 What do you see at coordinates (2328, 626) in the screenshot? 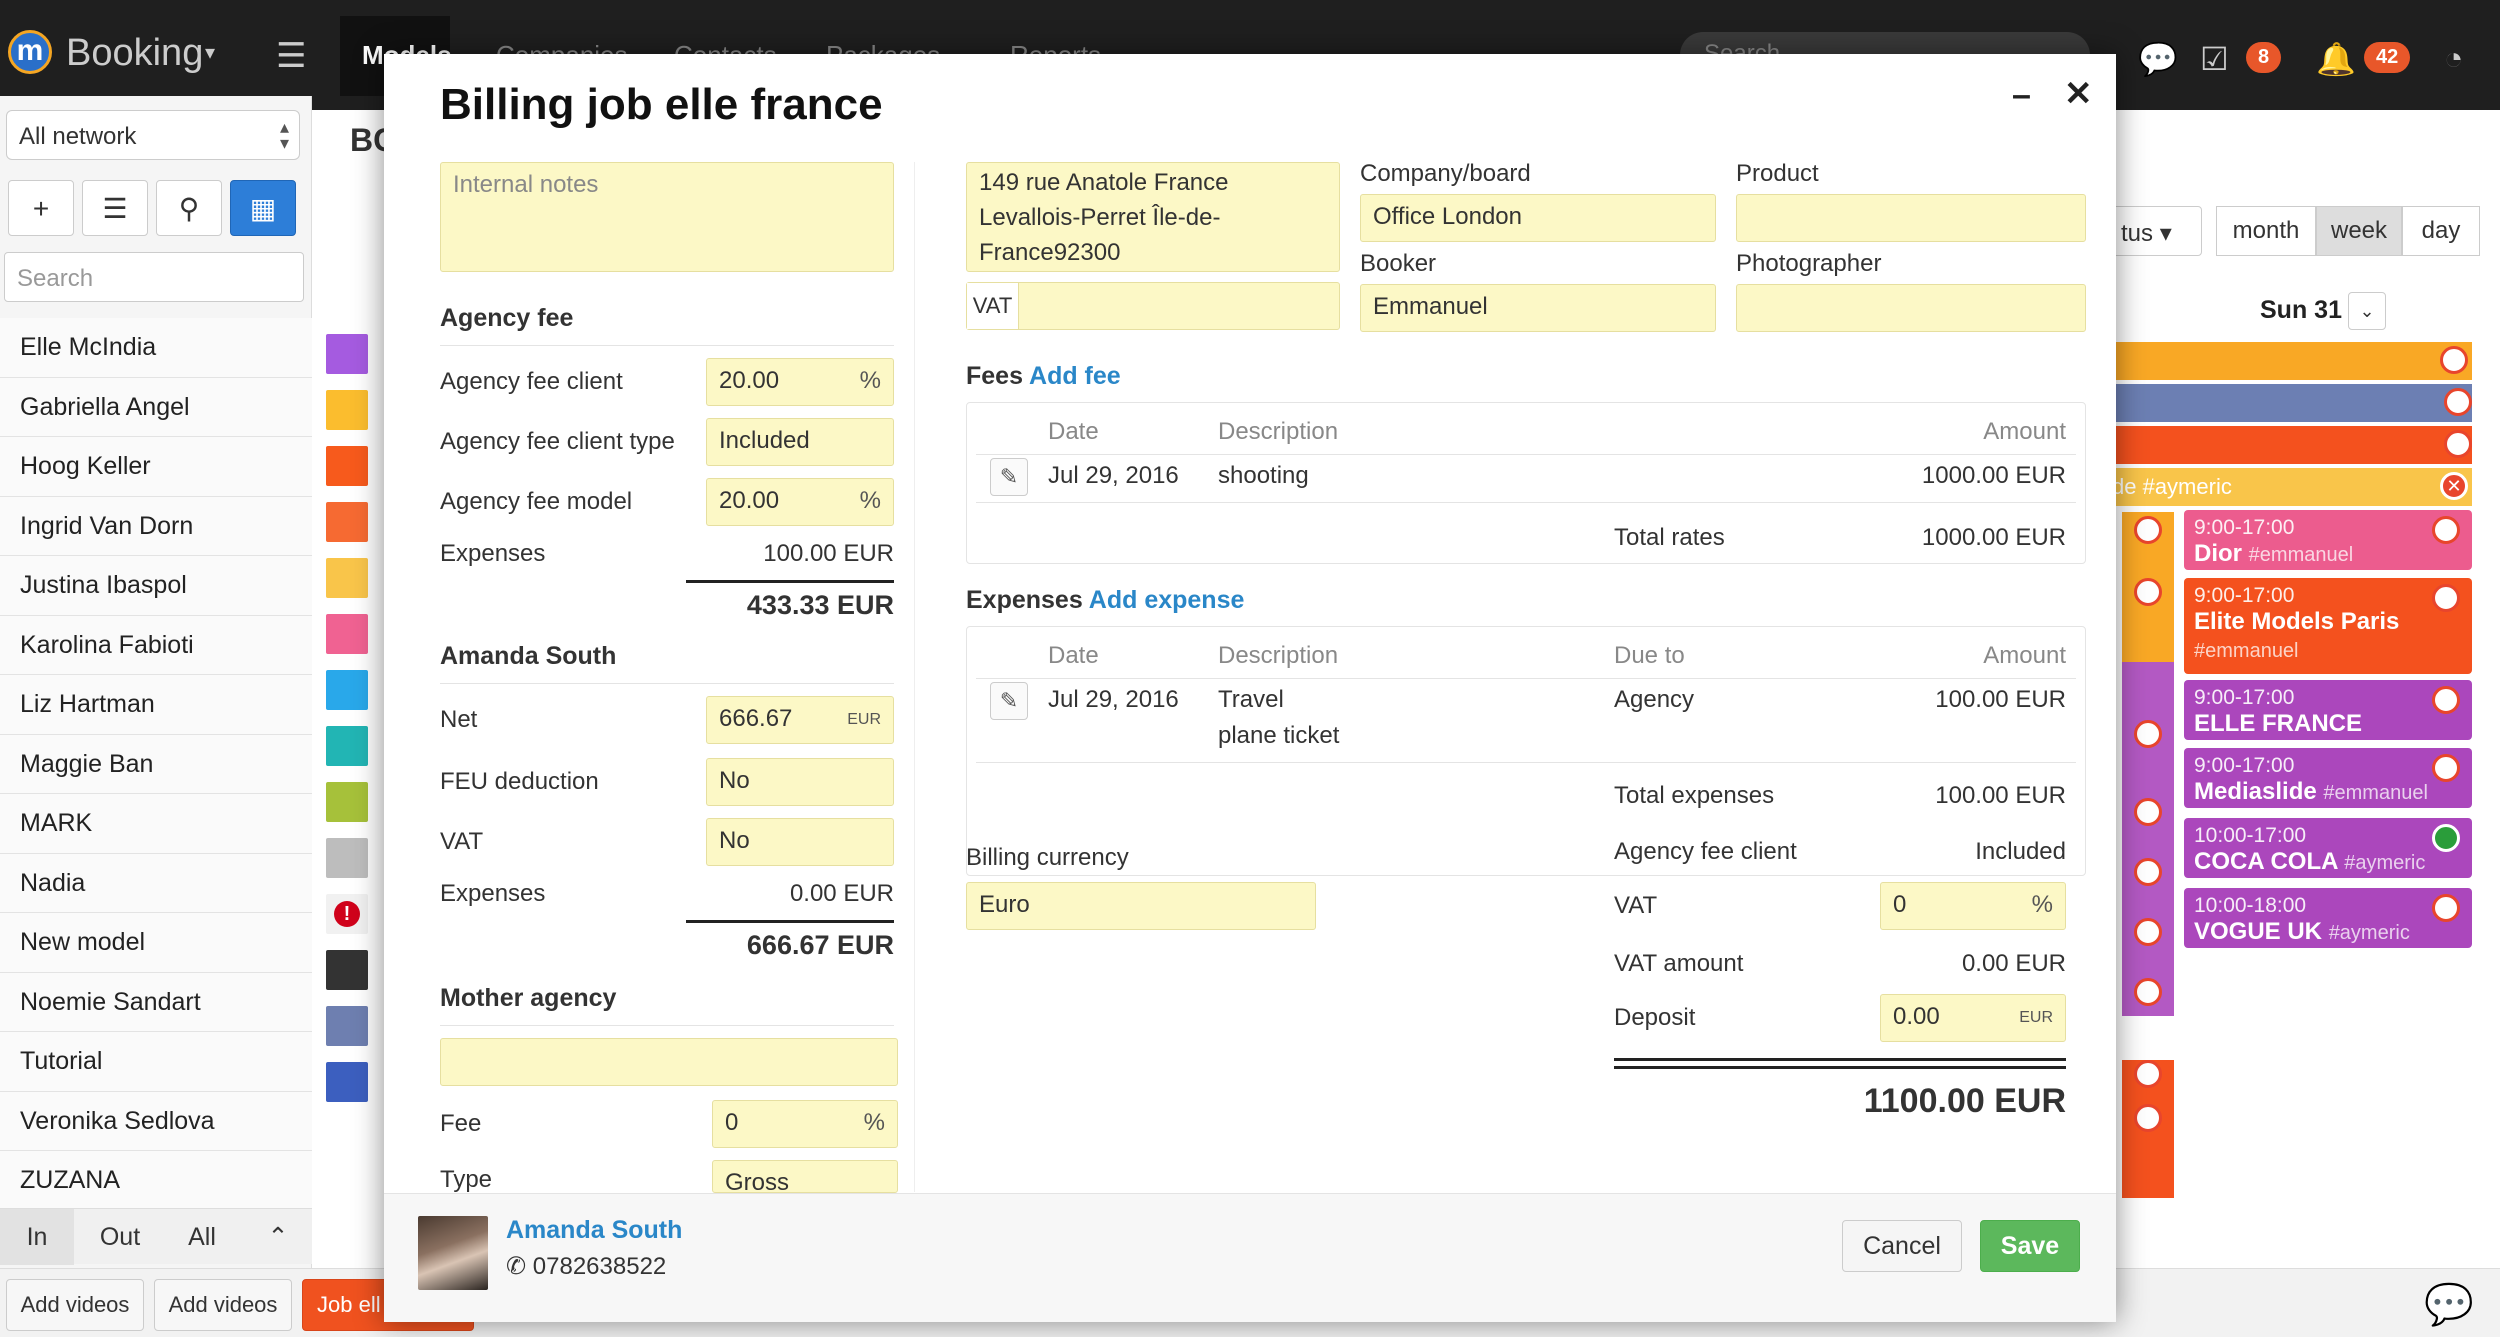
I see `calendar-event: 9:00-17:00 Elite Models Paris #emmanuel` at bounding box center [2328, 626].